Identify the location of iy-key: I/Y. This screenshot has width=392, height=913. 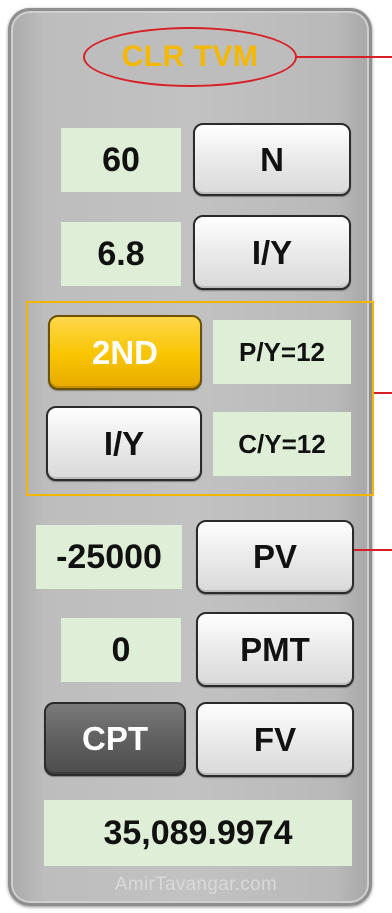
(272, 252).